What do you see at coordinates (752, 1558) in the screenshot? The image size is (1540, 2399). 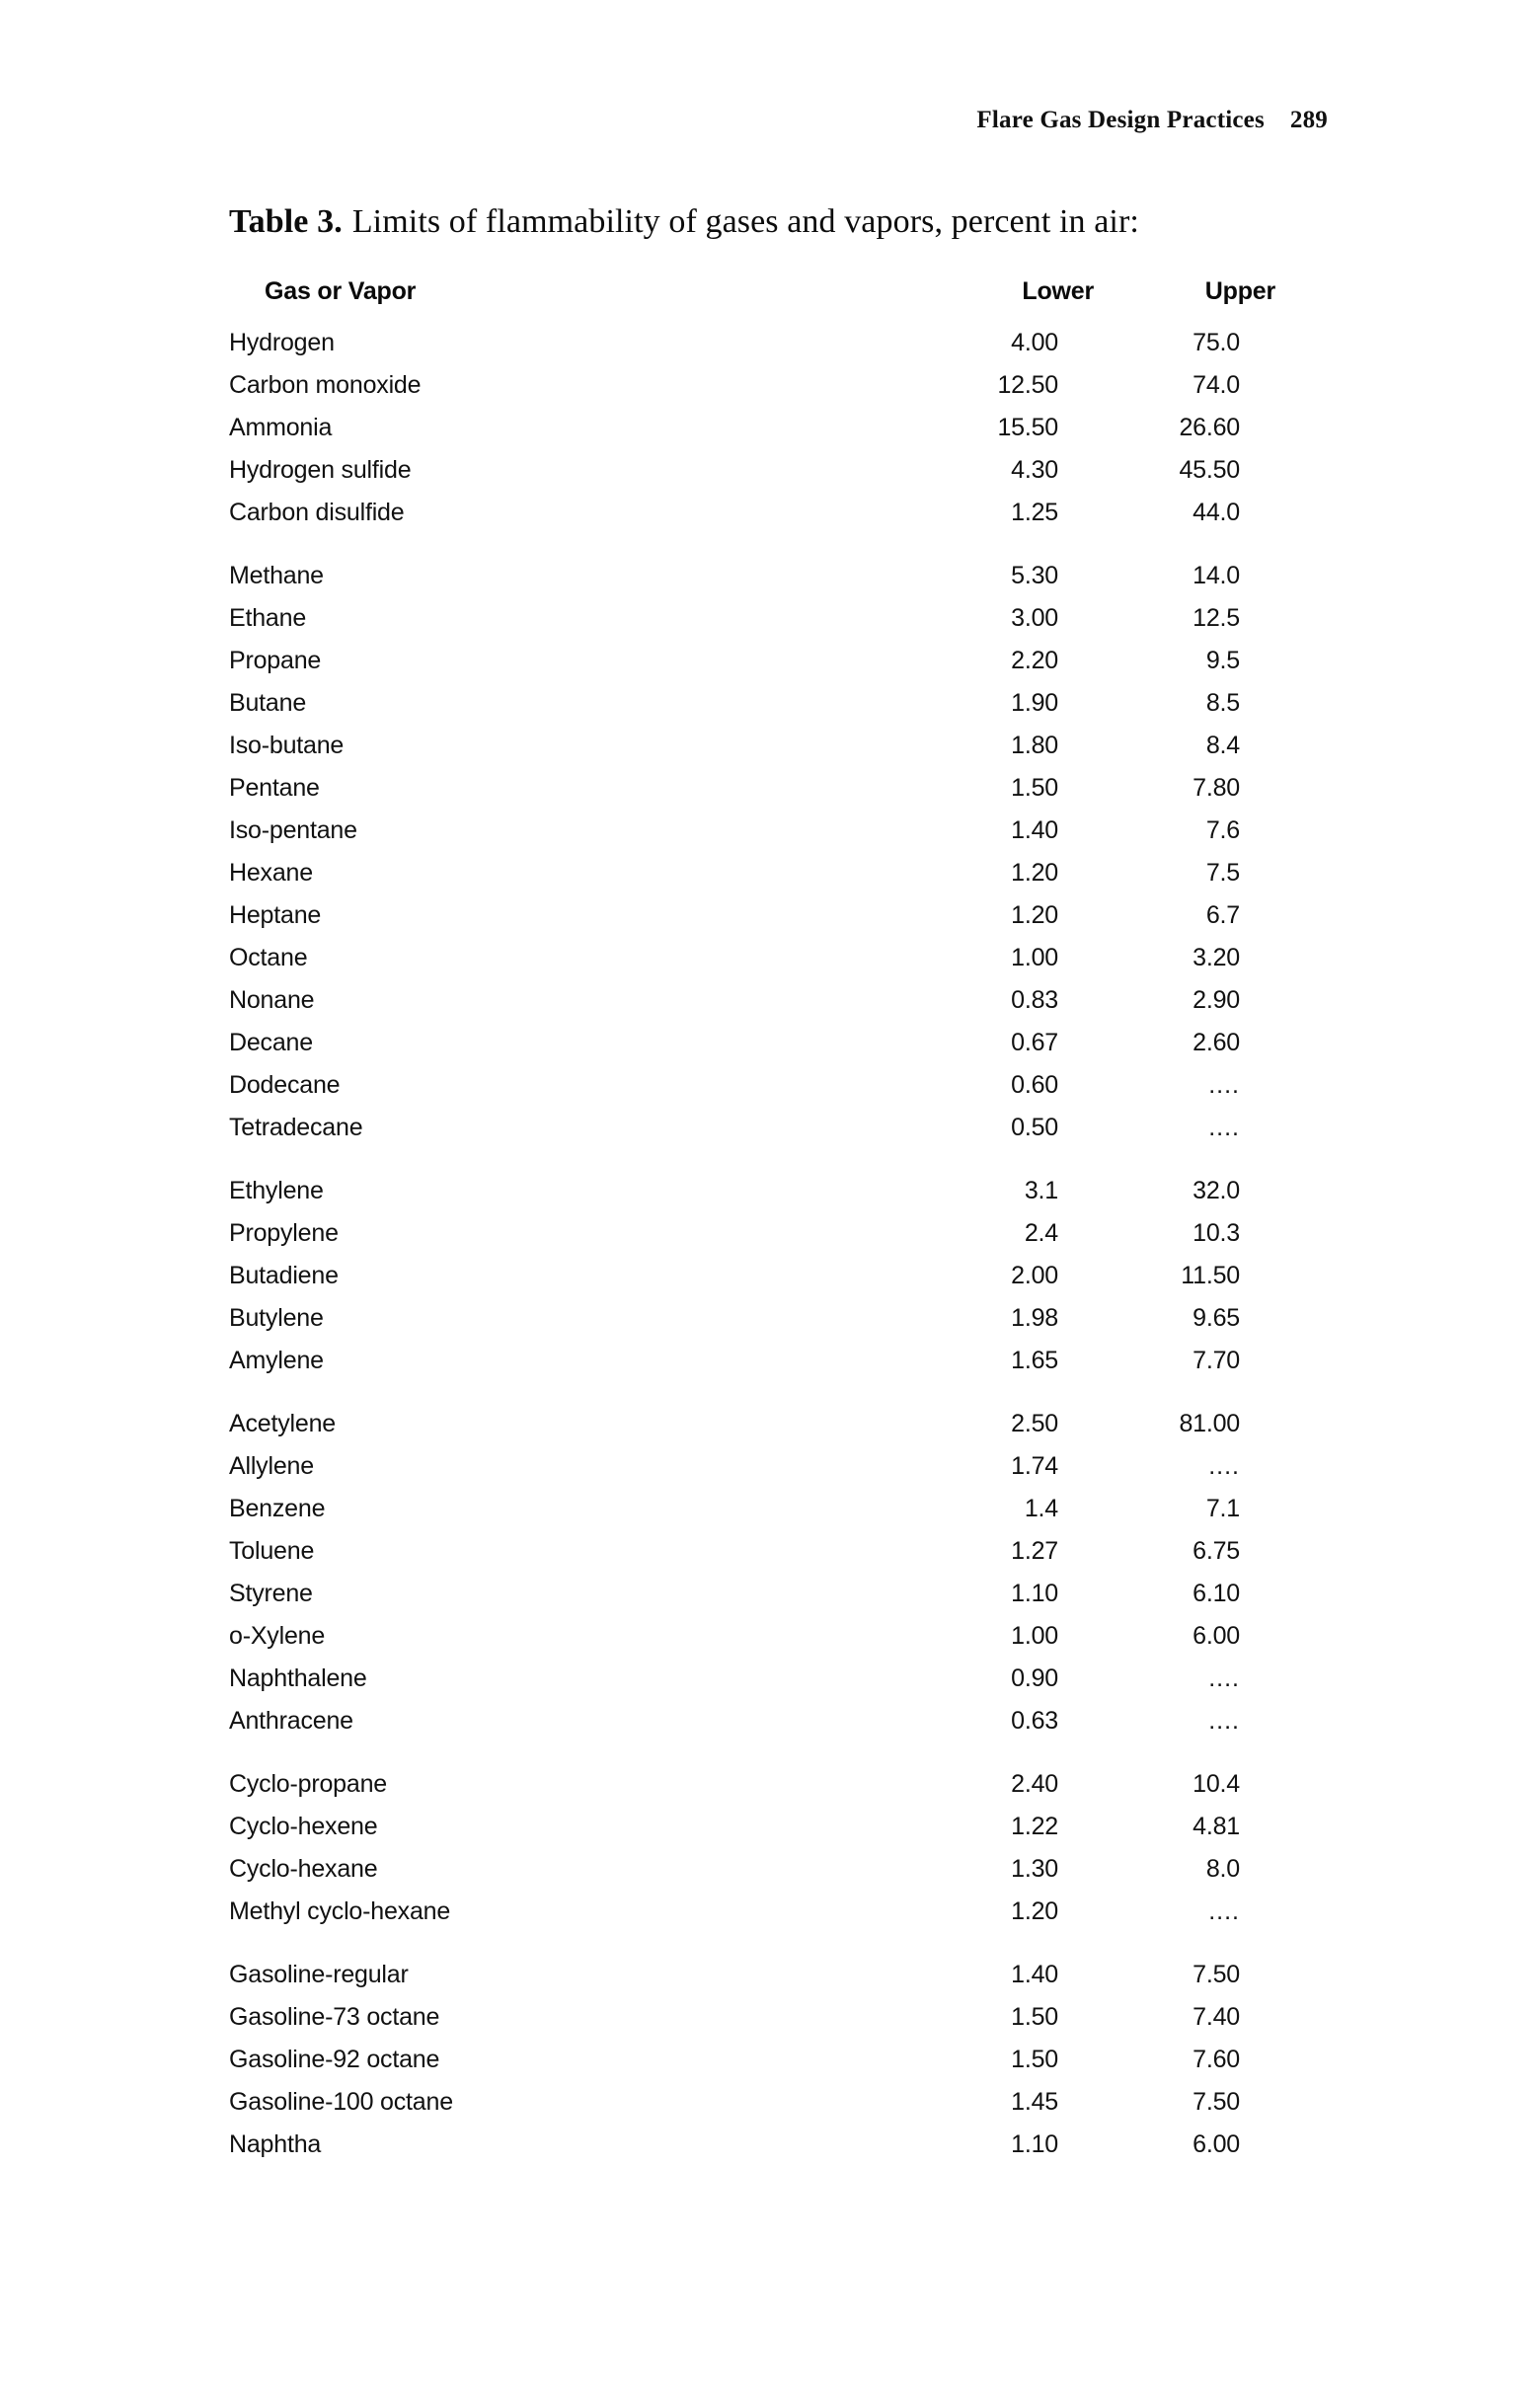 I see `table-row: Toluene 1.27 6.75` at bounding box center [752, 1558].